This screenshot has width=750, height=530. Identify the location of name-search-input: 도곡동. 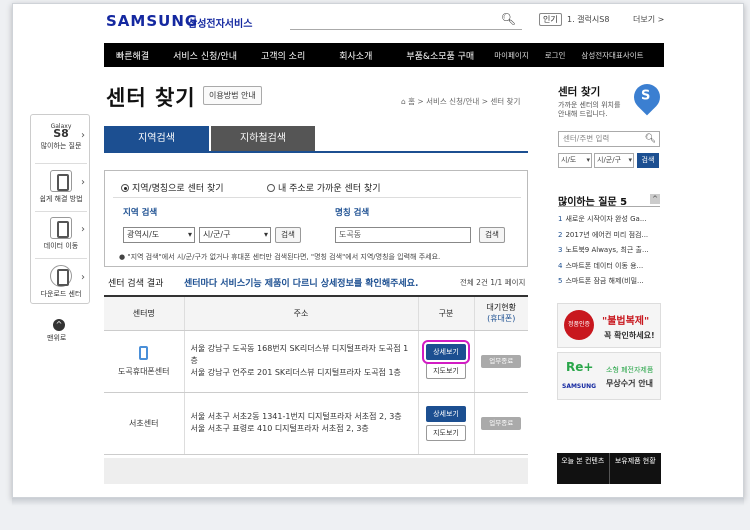
(403, 235).